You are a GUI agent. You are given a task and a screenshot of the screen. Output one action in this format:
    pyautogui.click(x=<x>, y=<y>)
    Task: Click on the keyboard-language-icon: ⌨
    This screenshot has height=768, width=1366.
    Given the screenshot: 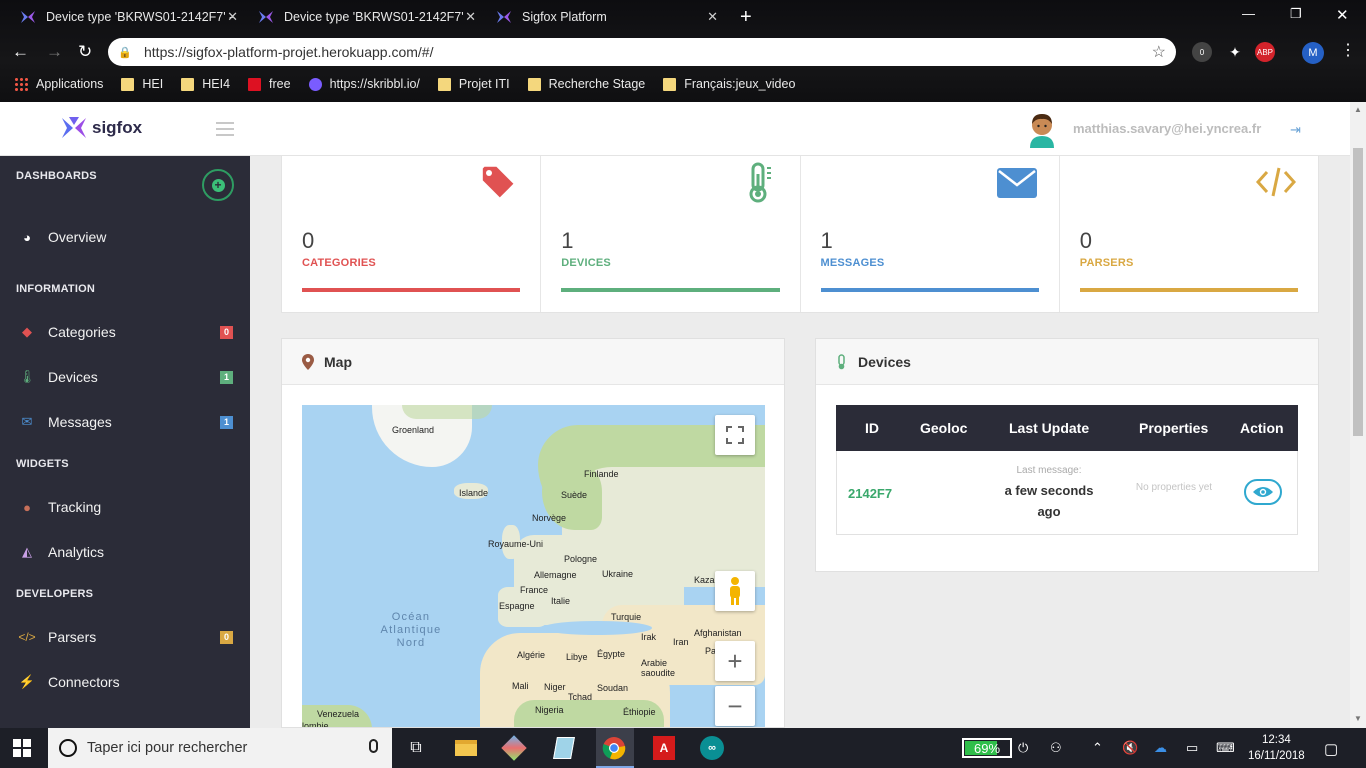 What is the action you would take?
    pyautogui.click(x=1225, y=748)
    